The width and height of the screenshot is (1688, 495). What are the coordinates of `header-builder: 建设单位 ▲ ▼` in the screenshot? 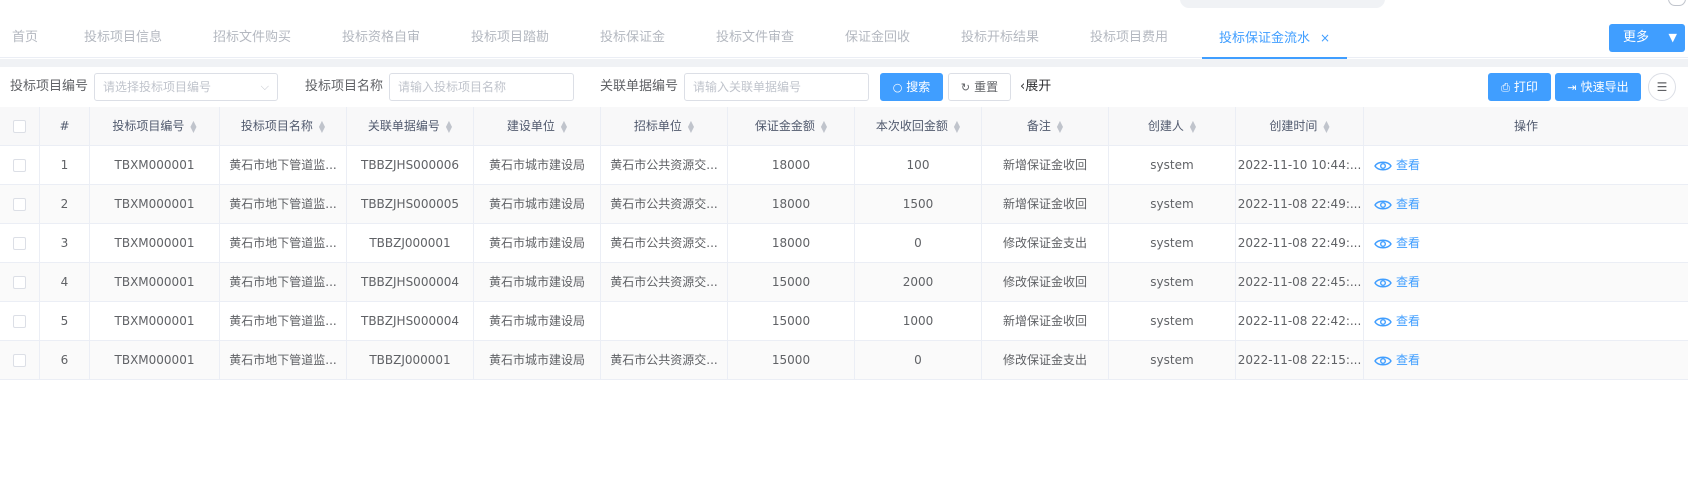 It's located at (537, 126).